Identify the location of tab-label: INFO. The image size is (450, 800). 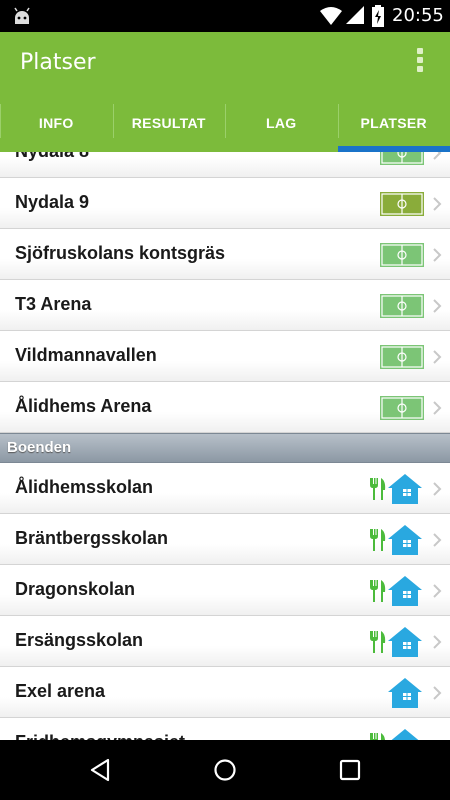
(56, 123).